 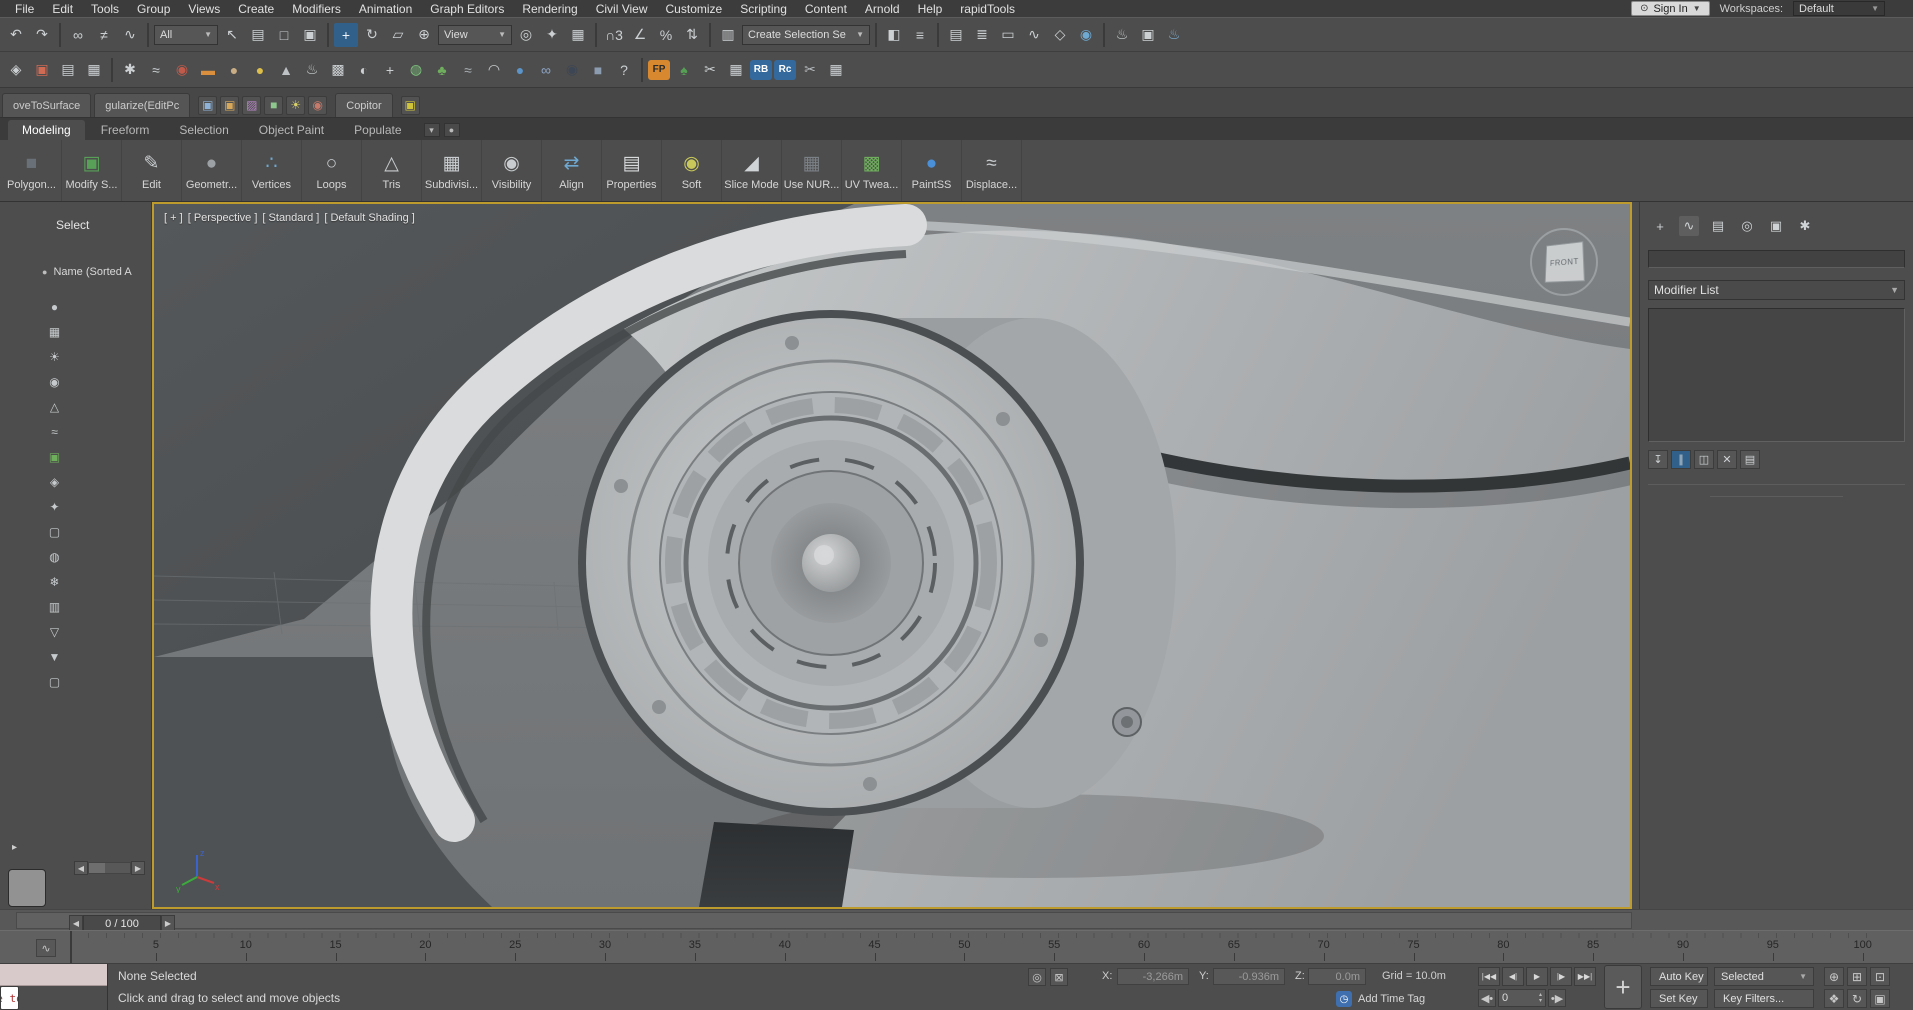 What do you see at coordinates (47, 105) in the screenshot?
I see `tab-movetosurface: oveToSurface` at bounding box center [47, 105].